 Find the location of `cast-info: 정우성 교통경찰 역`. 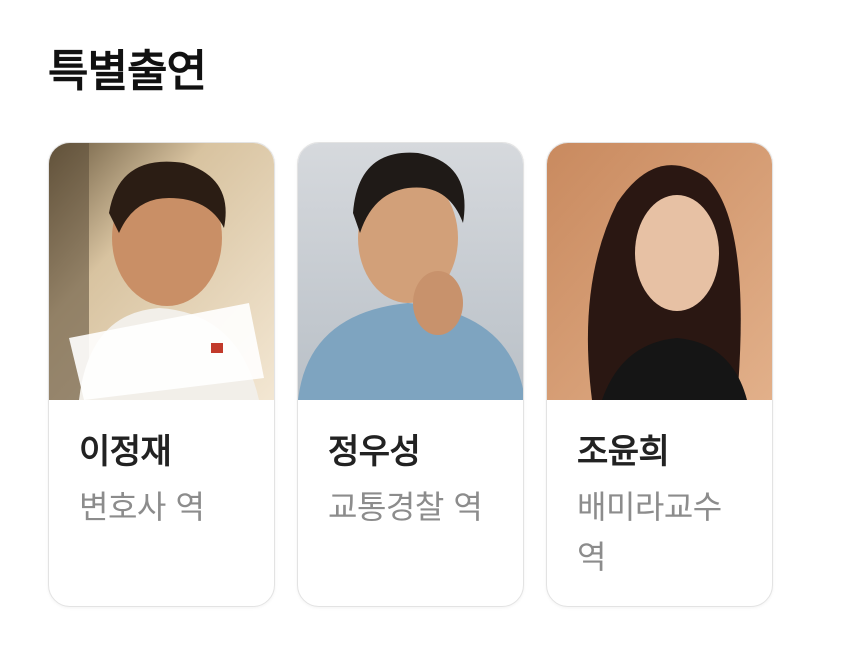

cast-info: 정우성 교통경찰 역 is located at coordinates (410, 466).